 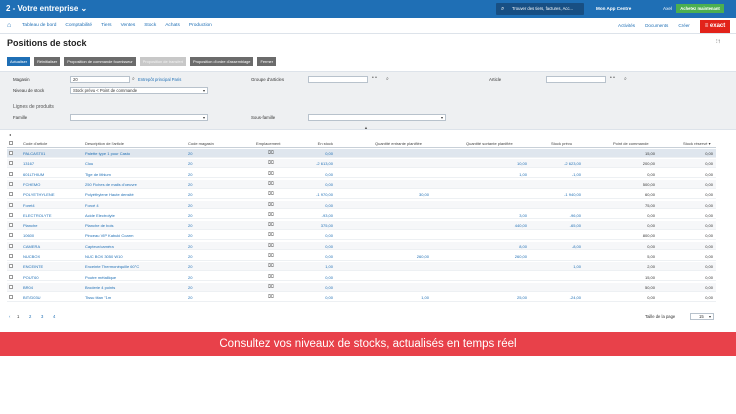 I want to click on page-size-select: 15, so click(x=702, y=316).